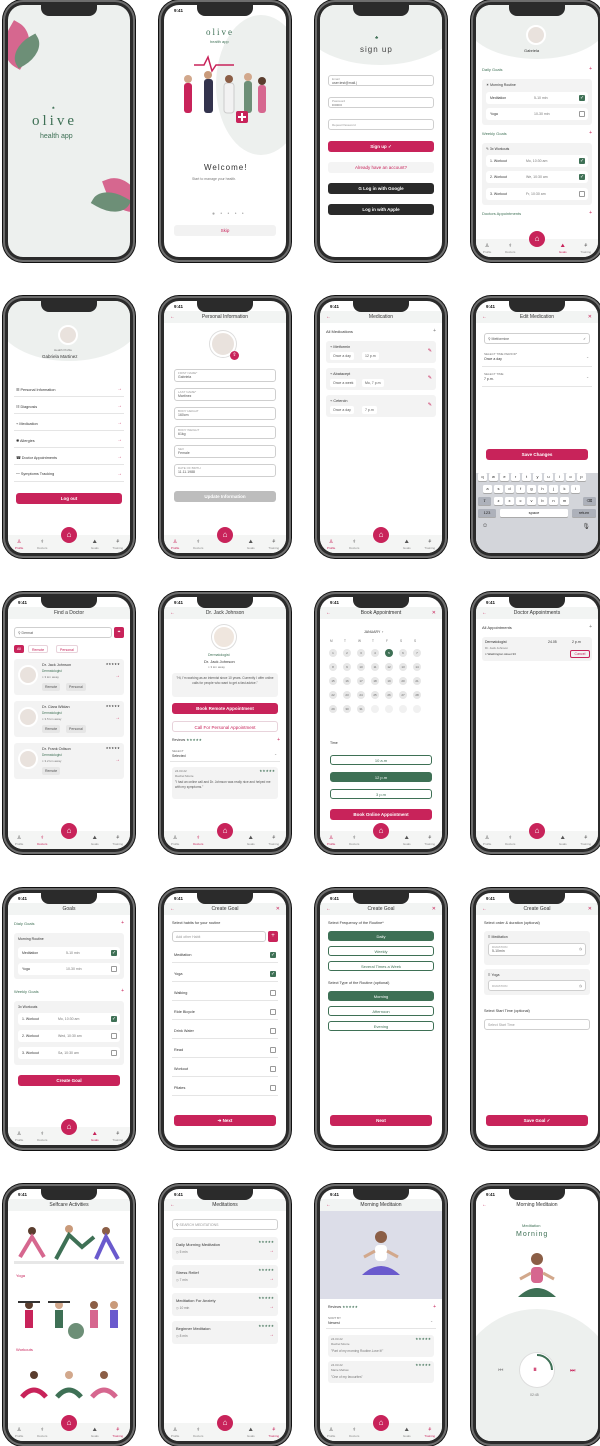  Describe the element at coordinates (225, 394) in the screenshot. I see `info-field: LAST NAME* Martinez` at that location.